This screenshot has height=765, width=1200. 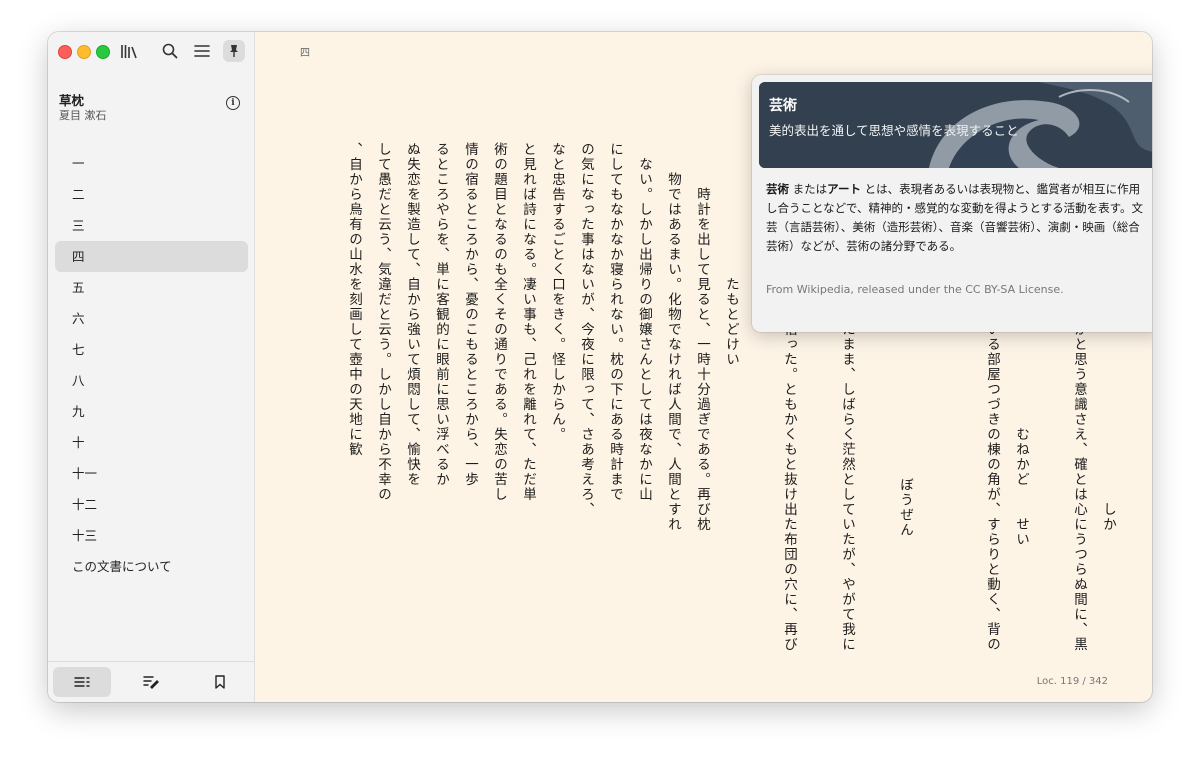 I want to click on zoom-window-button, so click(x=103, y=52).